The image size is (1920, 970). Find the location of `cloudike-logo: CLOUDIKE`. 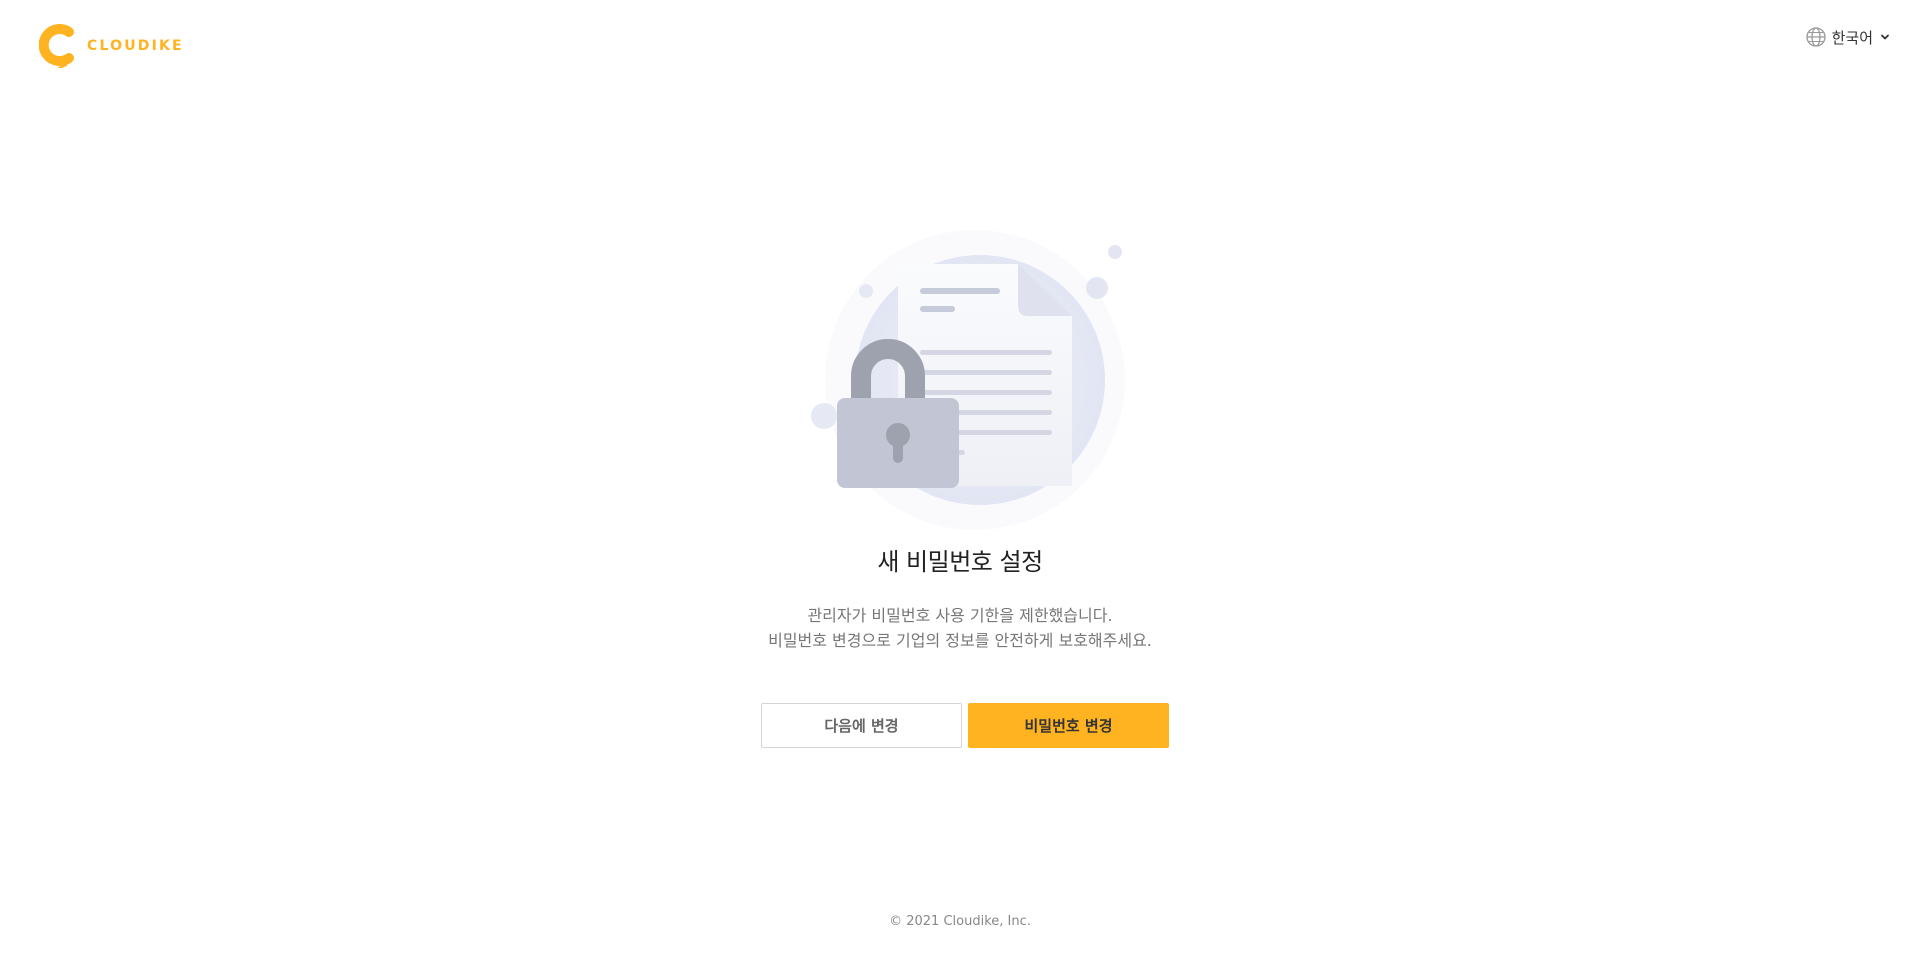

cloudike-logo: CLOUDIKE is located at coordinates (111, 46).